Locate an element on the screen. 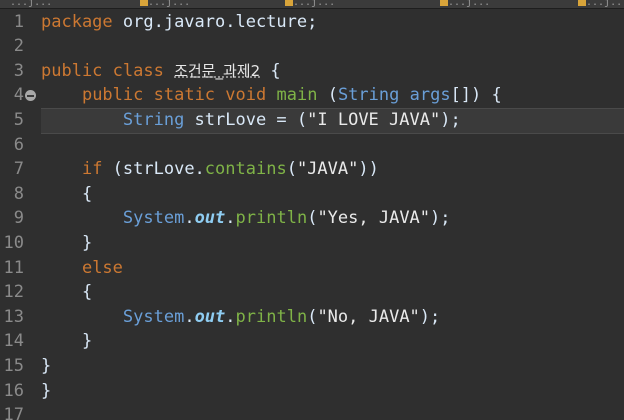 Image resolution: width=624 pixels, height=420 pixels. code-text: String strLove = ("I LOVE JAVA"); is located at coordinates (251, 120).